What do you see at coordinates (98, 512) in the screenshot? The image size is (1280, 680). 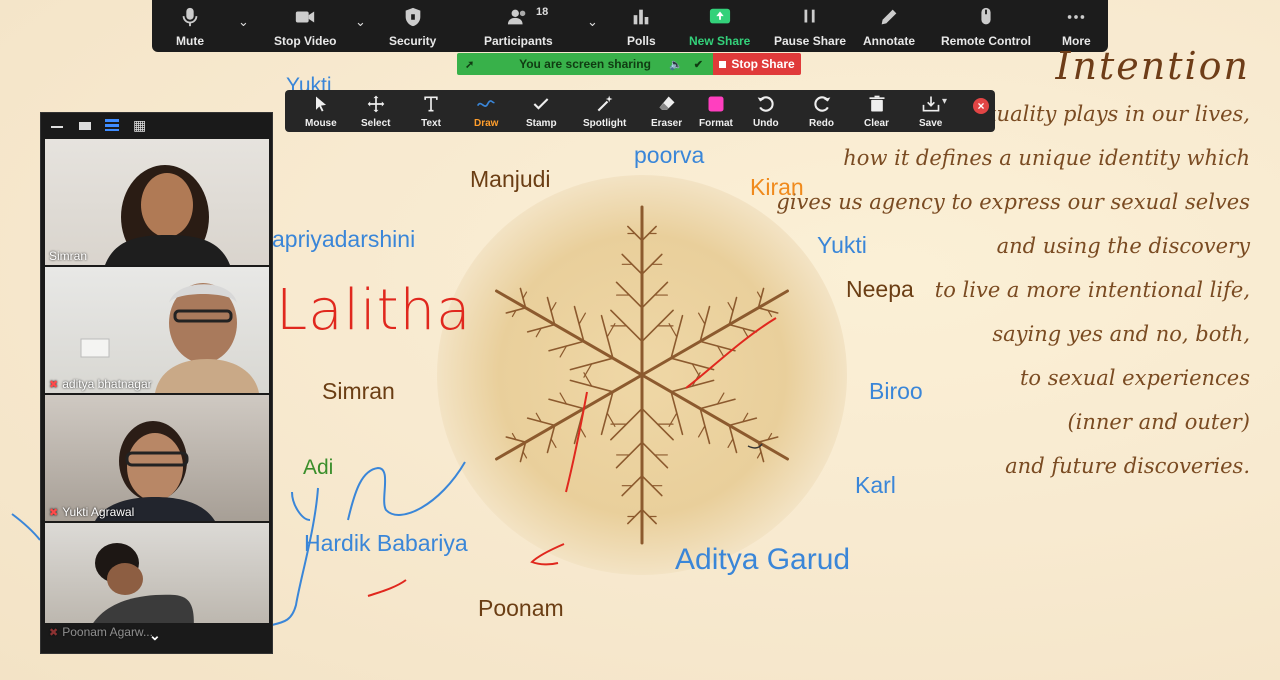 I see `participant-name: Yukti Agrawal` at bounding box center [98, 512].